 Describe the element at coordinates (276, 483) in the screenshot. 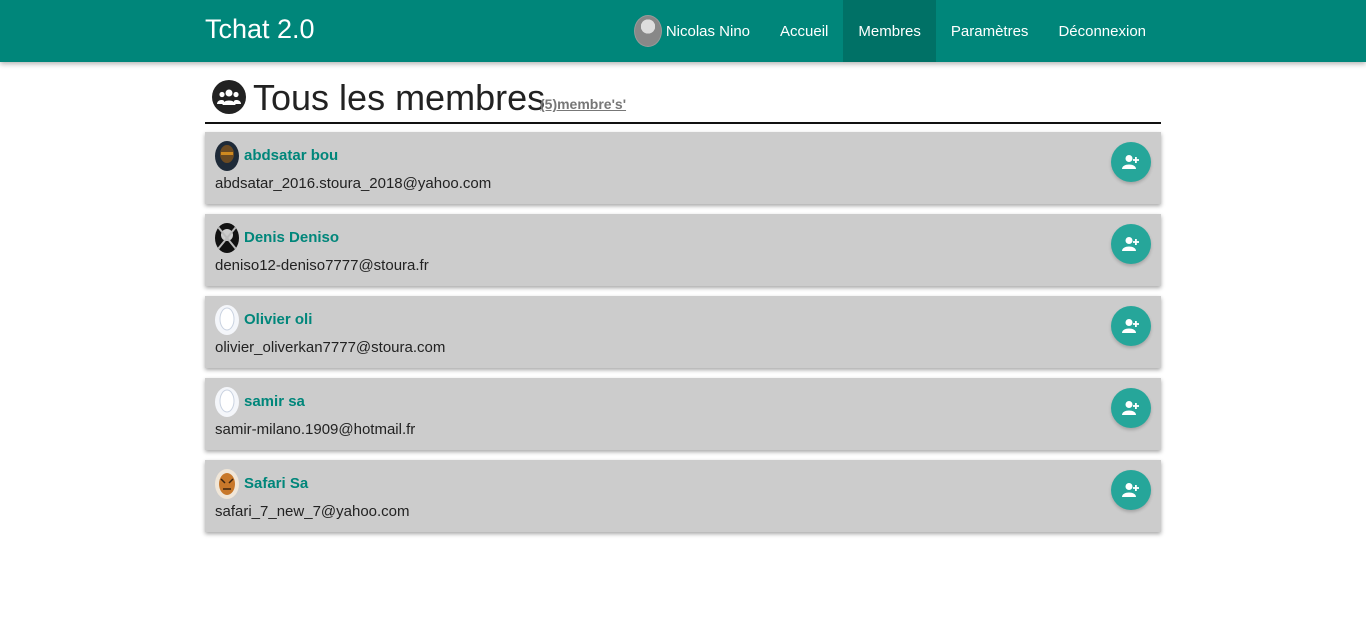

I see `member-name: Safari Sa` at that location.